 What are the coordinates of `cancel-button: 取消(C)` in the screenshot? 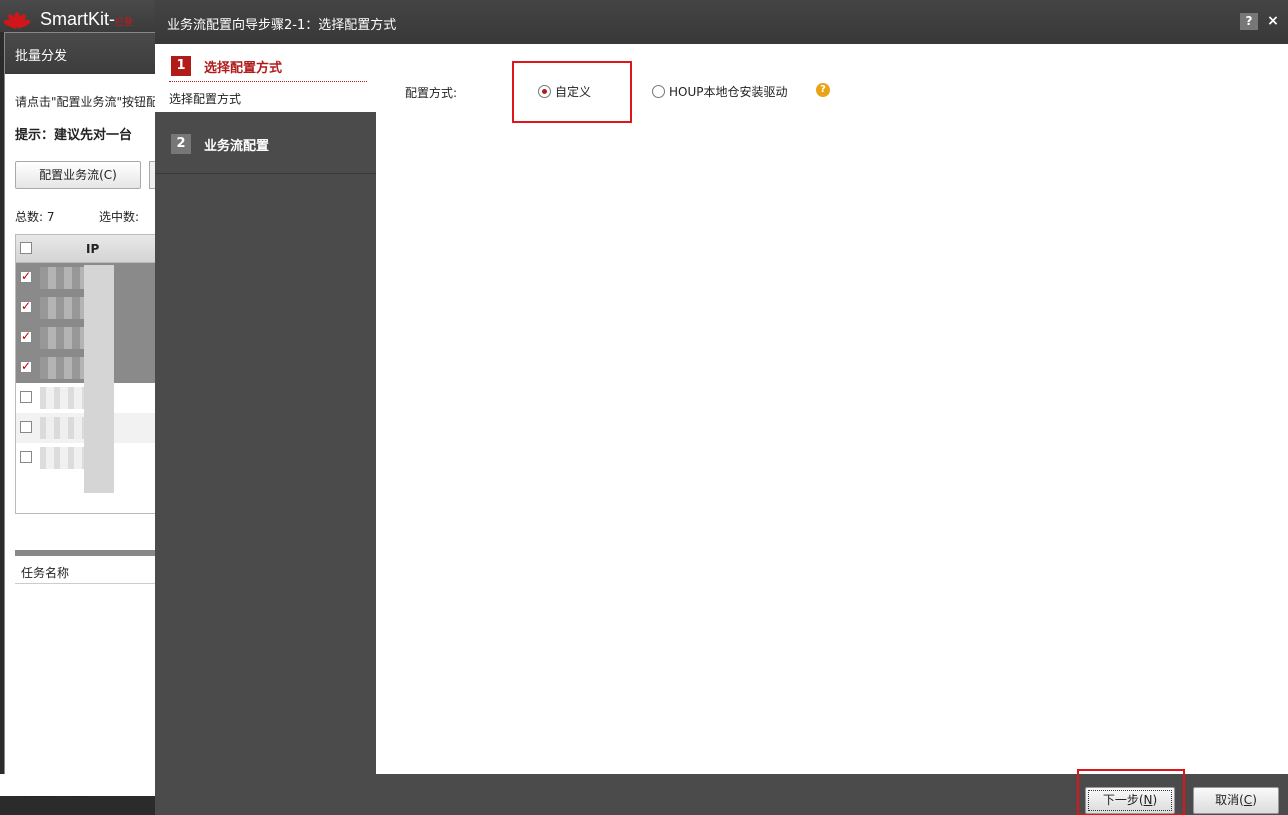 It's located at (1236, 800).